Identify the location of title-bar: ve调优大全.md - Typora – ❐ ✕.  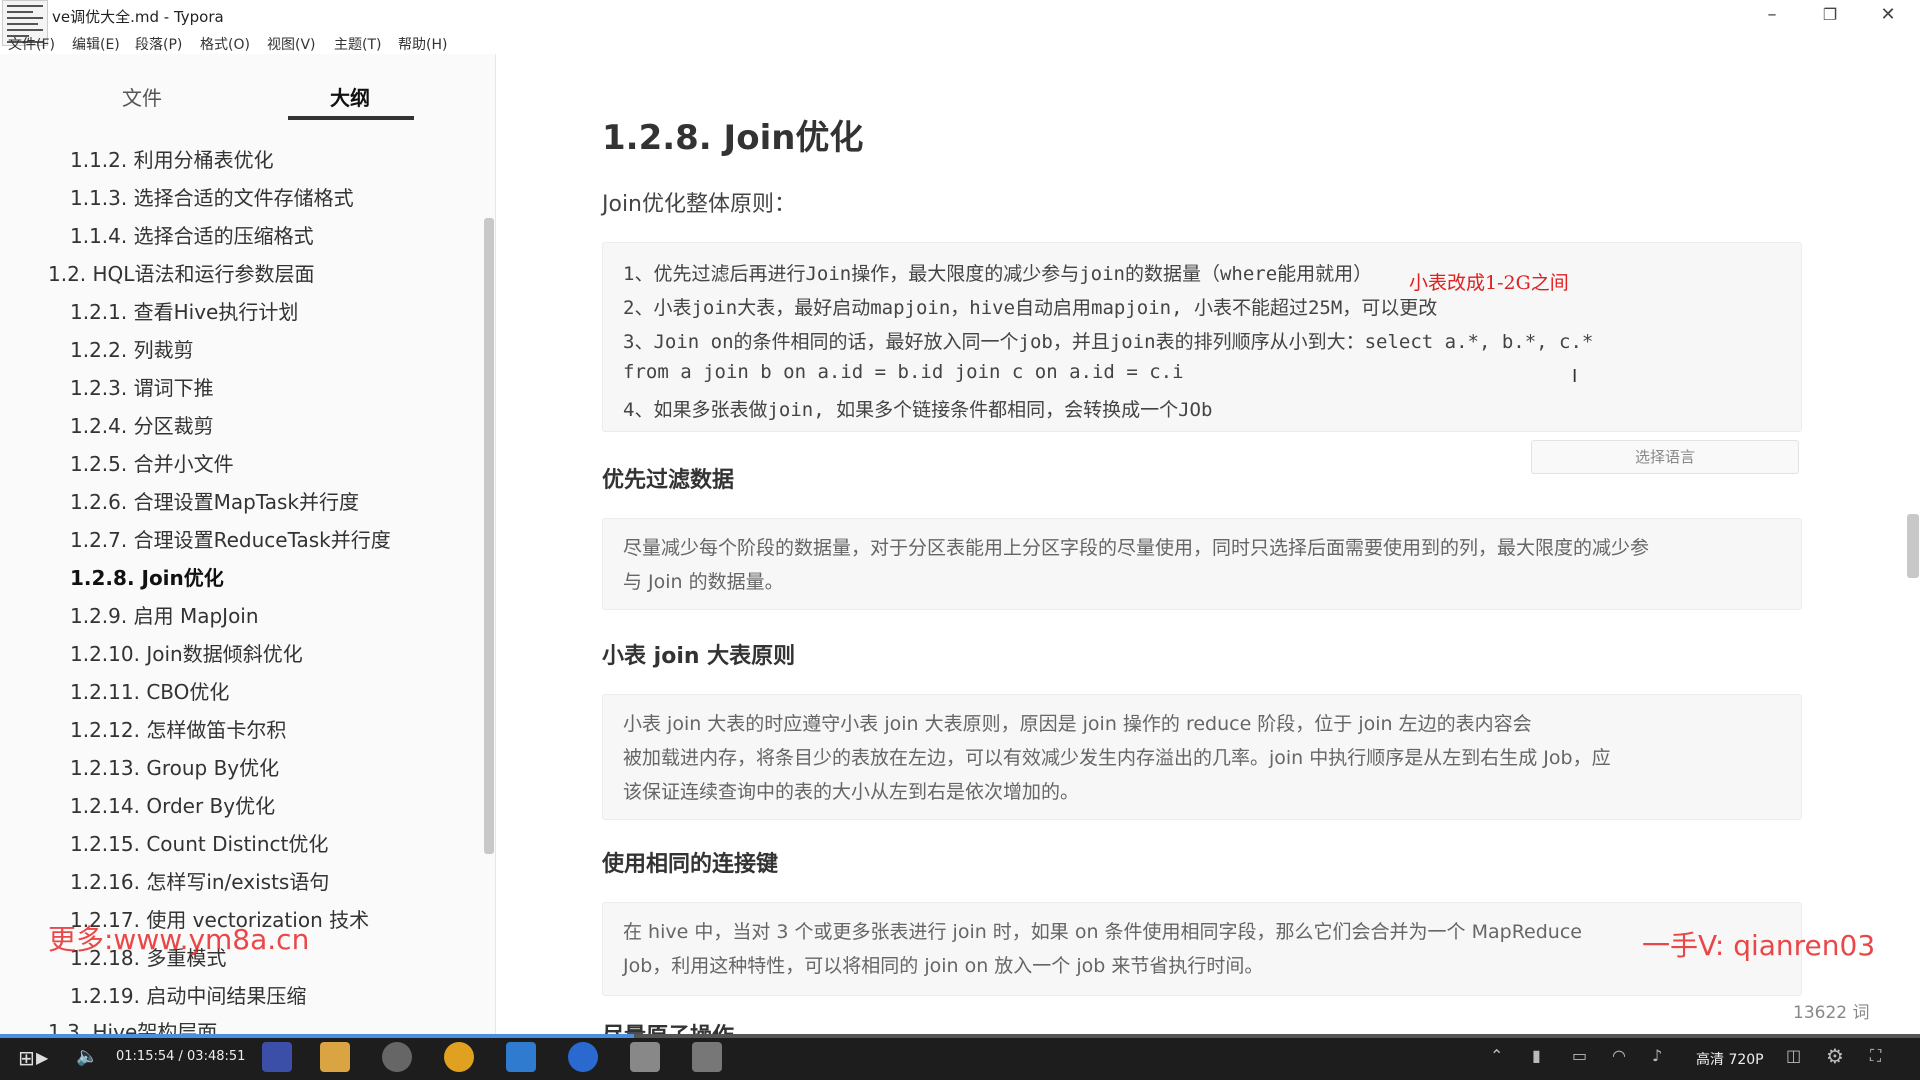
(960, 23).